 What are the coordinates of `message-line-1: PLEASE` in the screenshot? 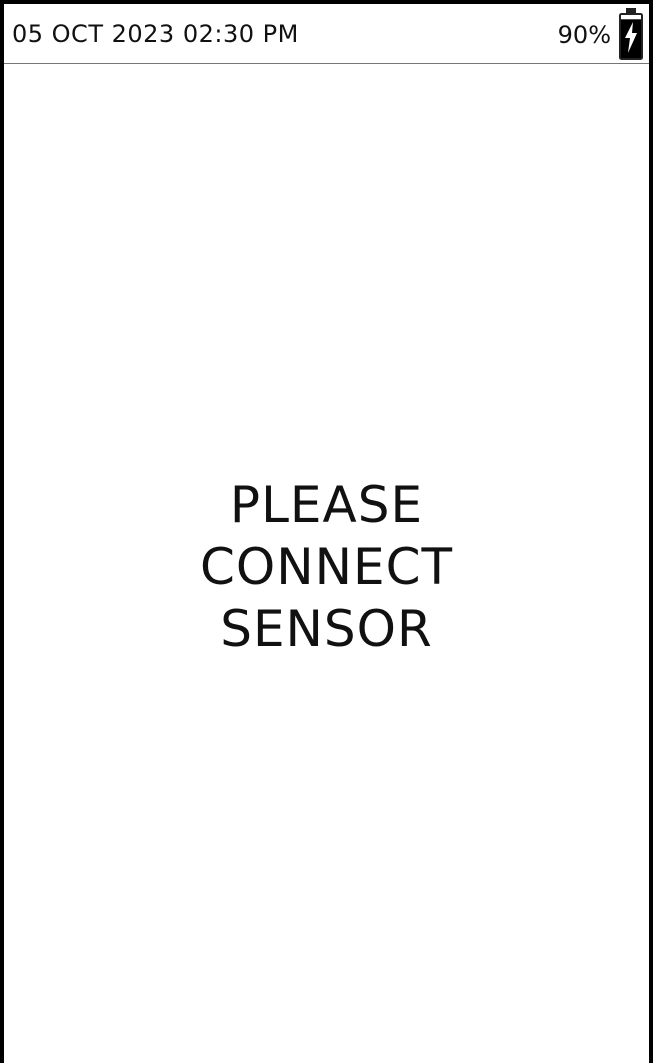 It's located at (326, 505).